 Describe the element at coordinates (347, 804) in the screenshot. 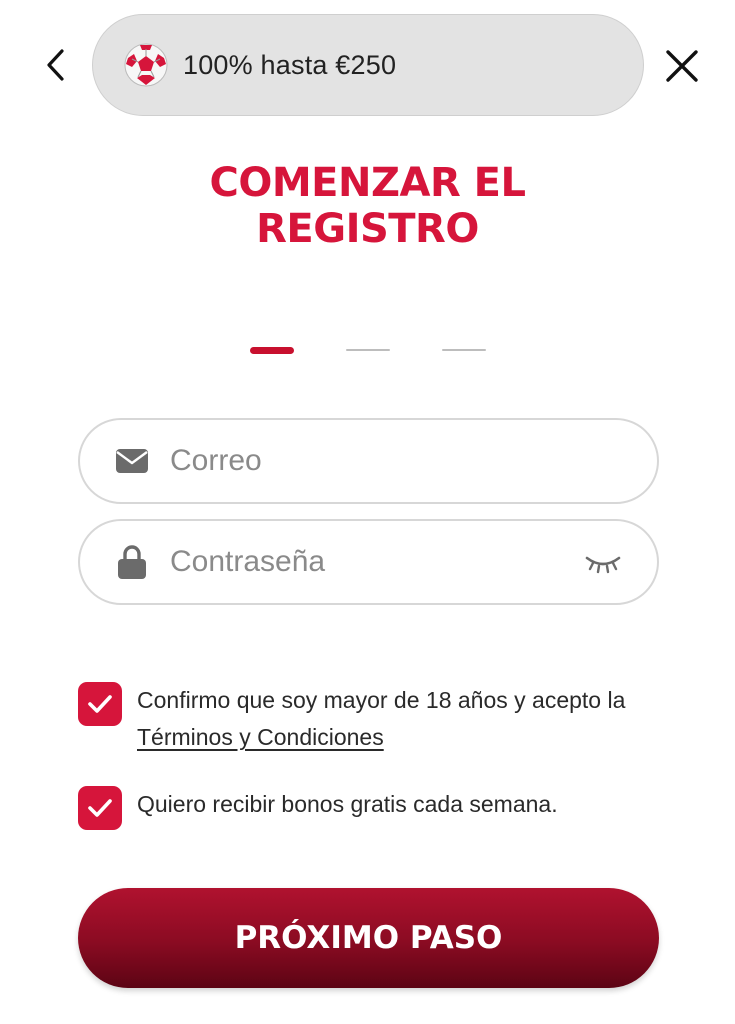

I see `bonus-label: Quiero recibir bonos gratis cada semana.` at that location.